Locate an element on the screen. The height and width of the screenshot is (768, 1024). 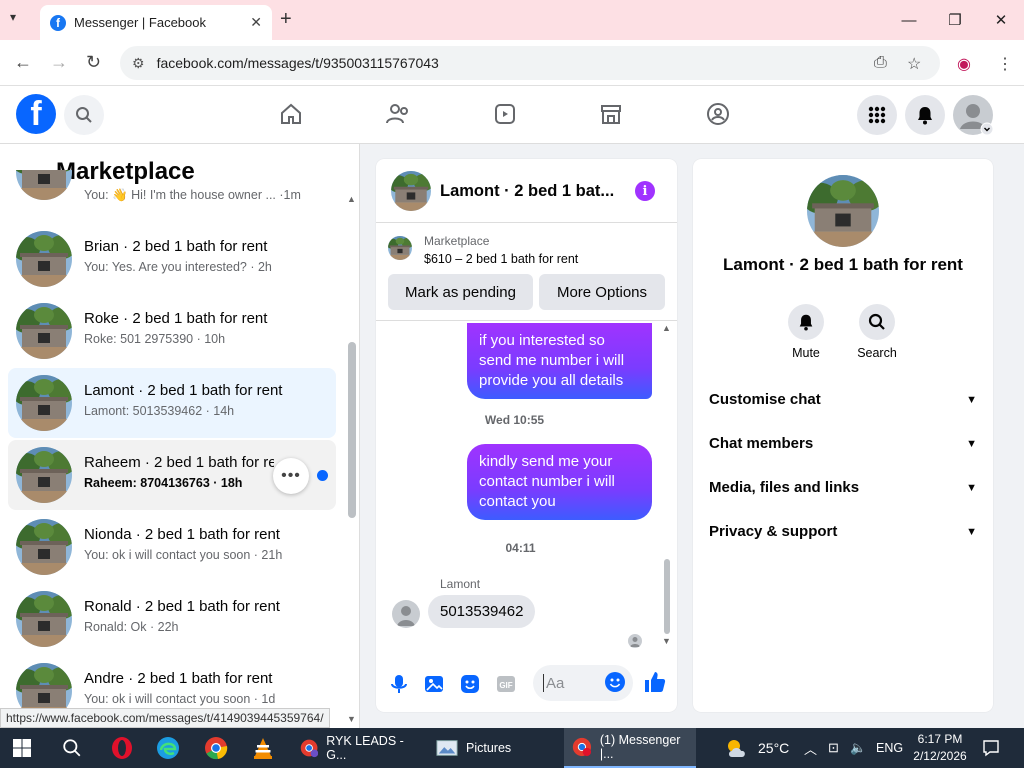
forward-icon: → is located at coordinates (59, 62).